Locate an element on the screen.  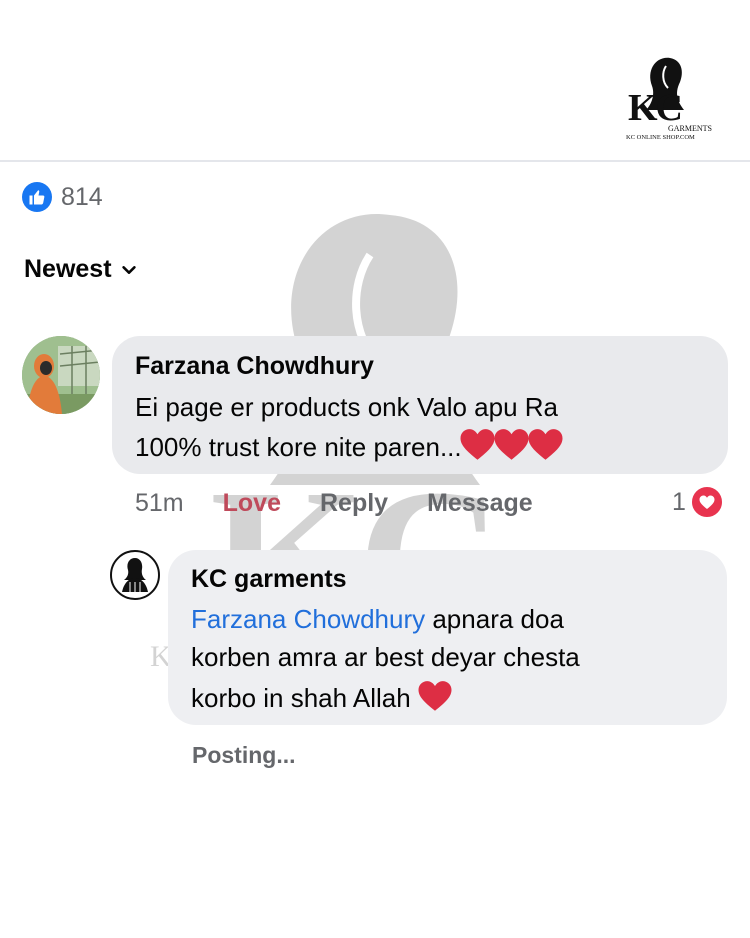
logo-garments-text: GARMENTS is located at coordinates (690, 128).